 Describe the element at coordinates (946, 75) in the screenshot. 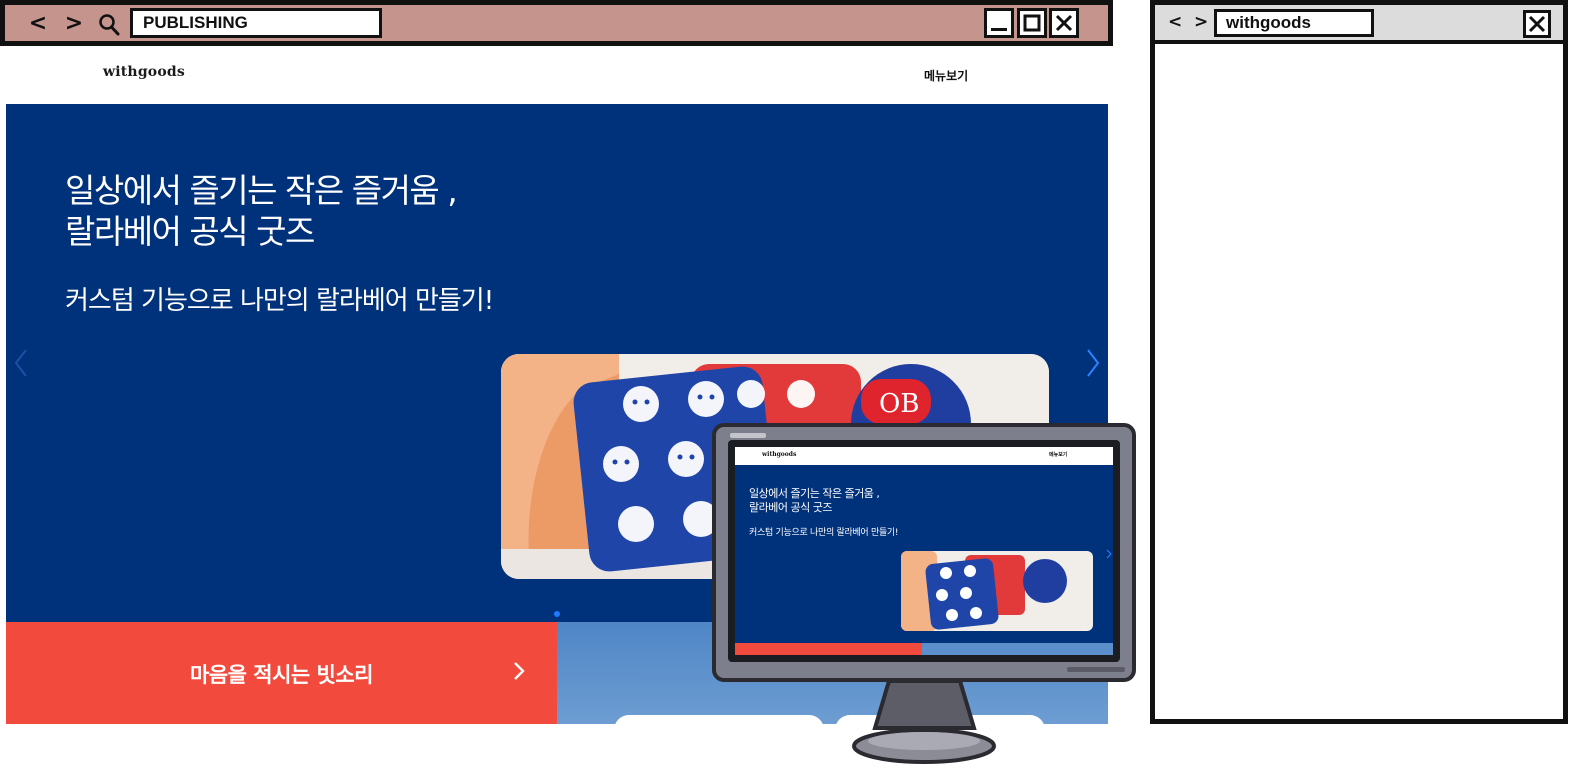

I see `menu-link: 메뉴보기` at that location.